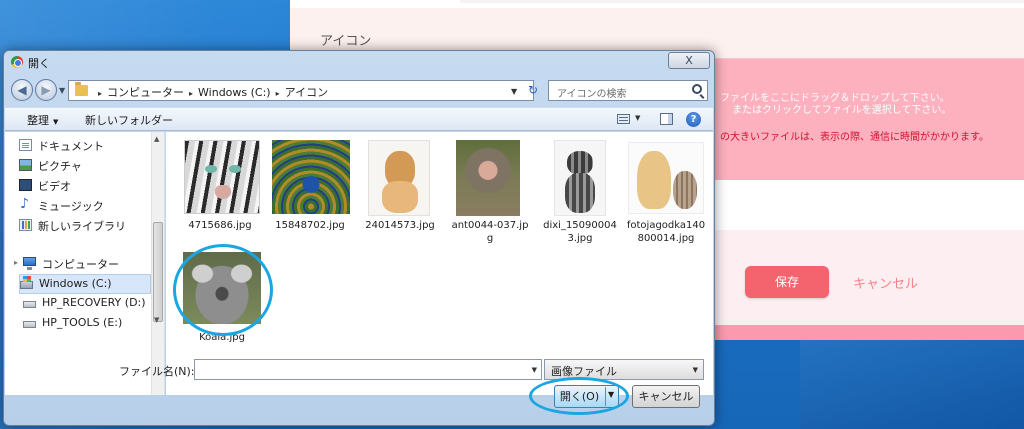  I want to click on file-item: dixi_150900043.jpg, so click(580, 191).